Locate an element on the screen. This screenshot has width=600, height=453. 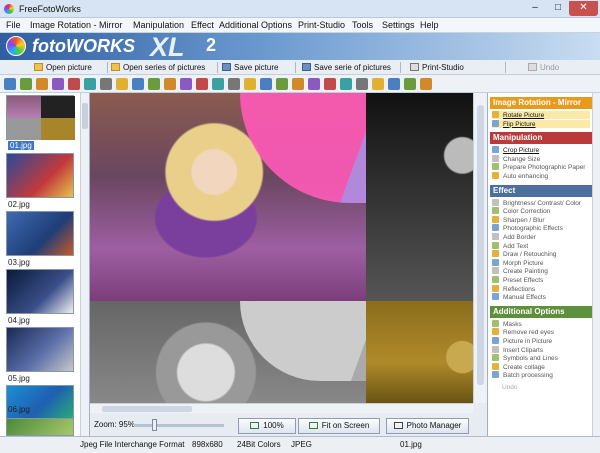
close-button: ✕ is located at coordinates (583, 8).